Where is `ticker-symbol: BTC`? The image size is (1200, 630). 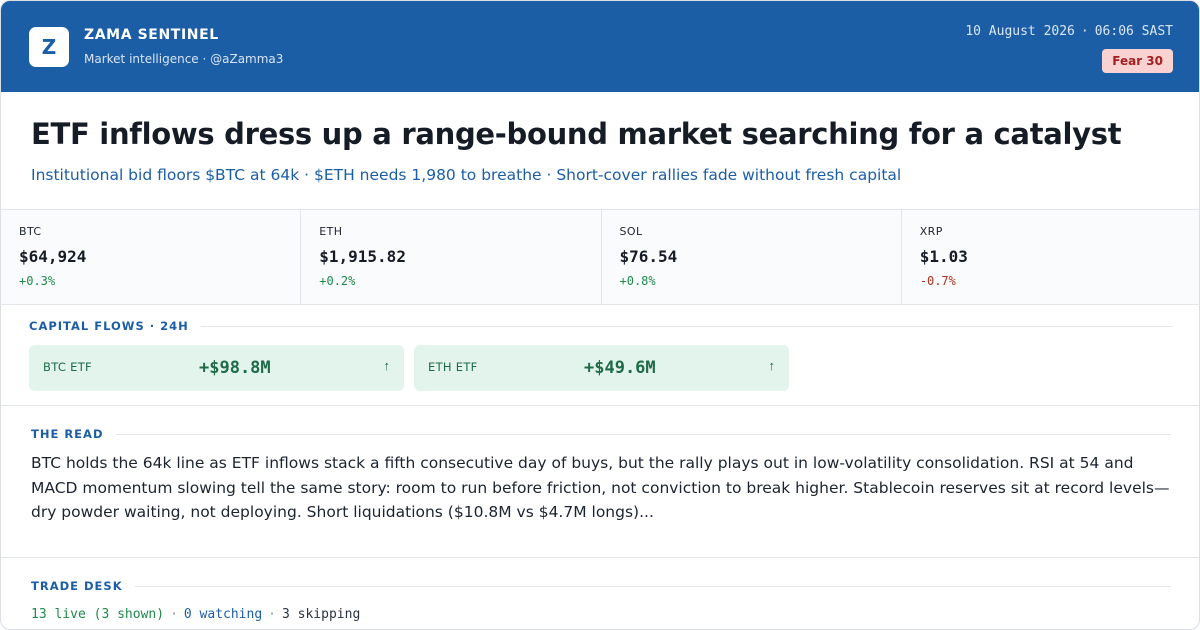
ticker-symbol: BTC is located at coordinates (30, 231).